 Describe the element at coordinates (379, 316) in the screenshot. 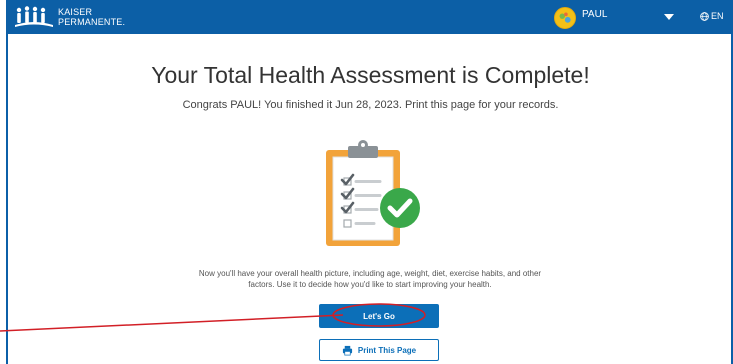

I see `lets-go-button: Let's Go` at that location.